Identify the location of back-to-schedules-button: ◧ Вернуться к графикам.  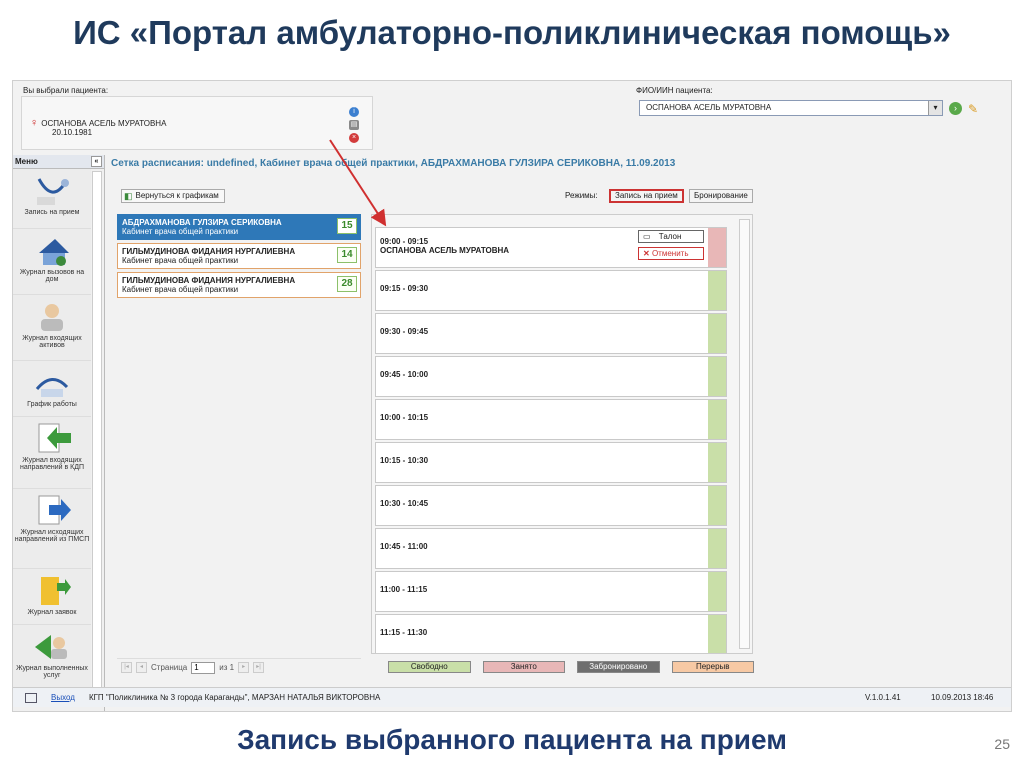
(173, 196).